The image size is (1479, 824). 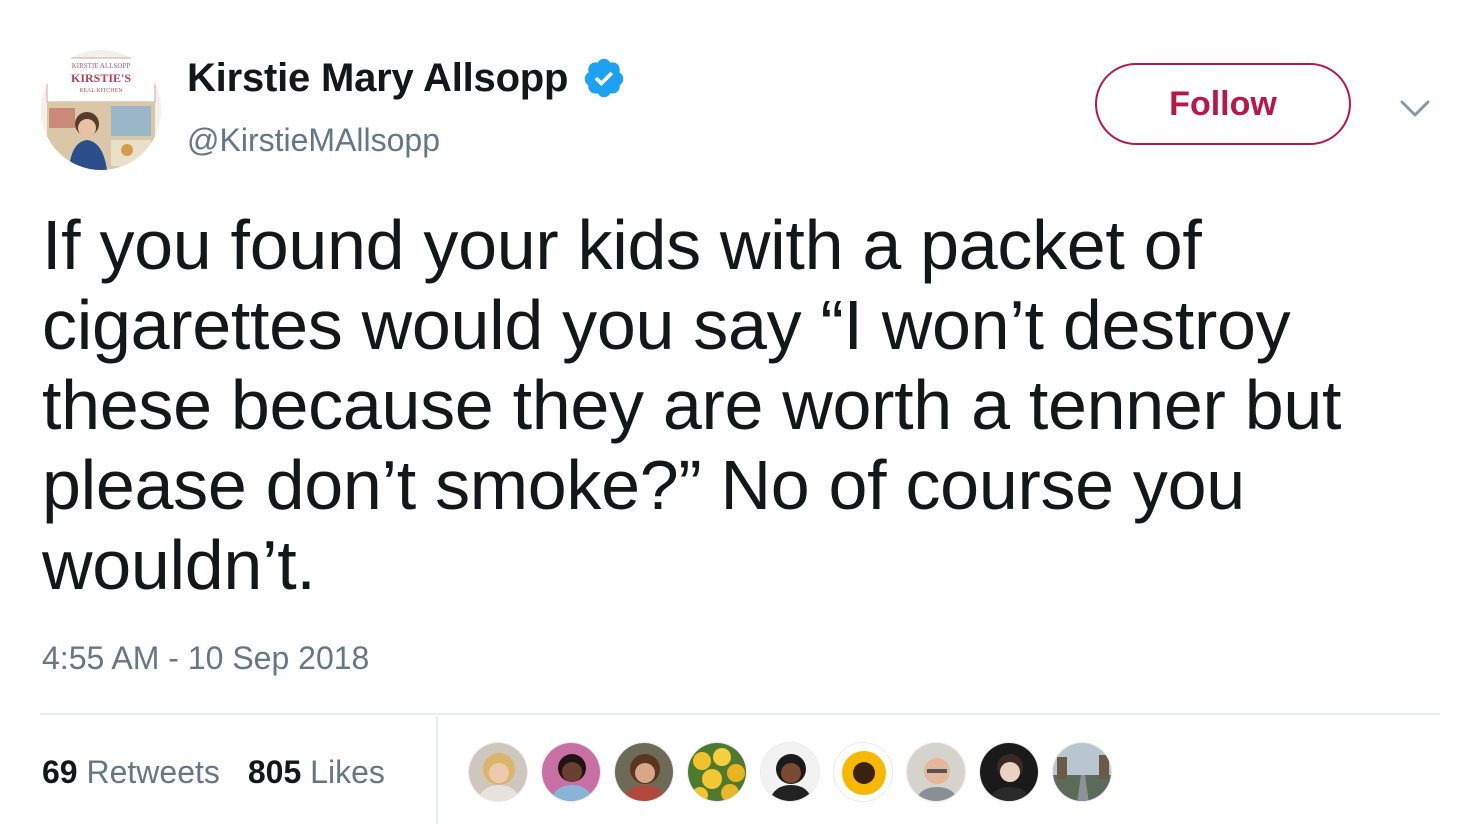 I want to click on avatar-dark-woman-icon, so click(x=571, y=772).